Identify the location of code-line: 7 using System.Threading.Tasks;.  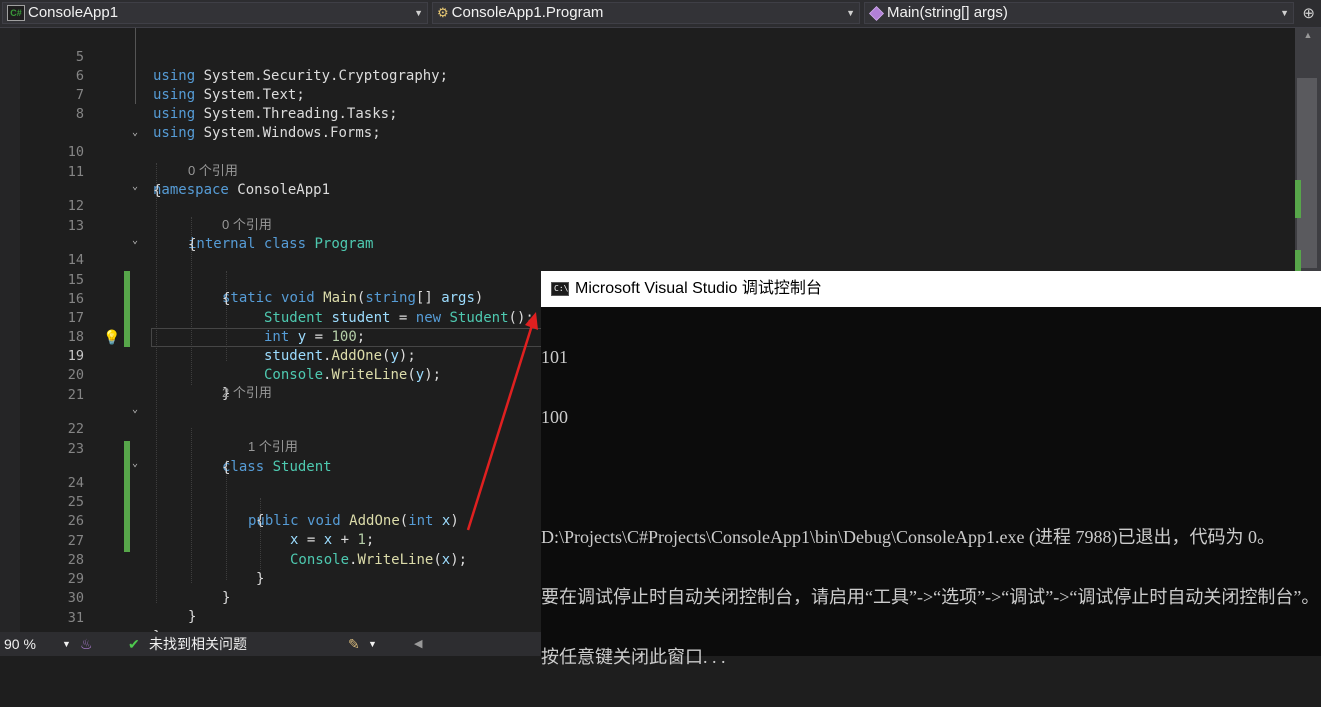
(645, 94).